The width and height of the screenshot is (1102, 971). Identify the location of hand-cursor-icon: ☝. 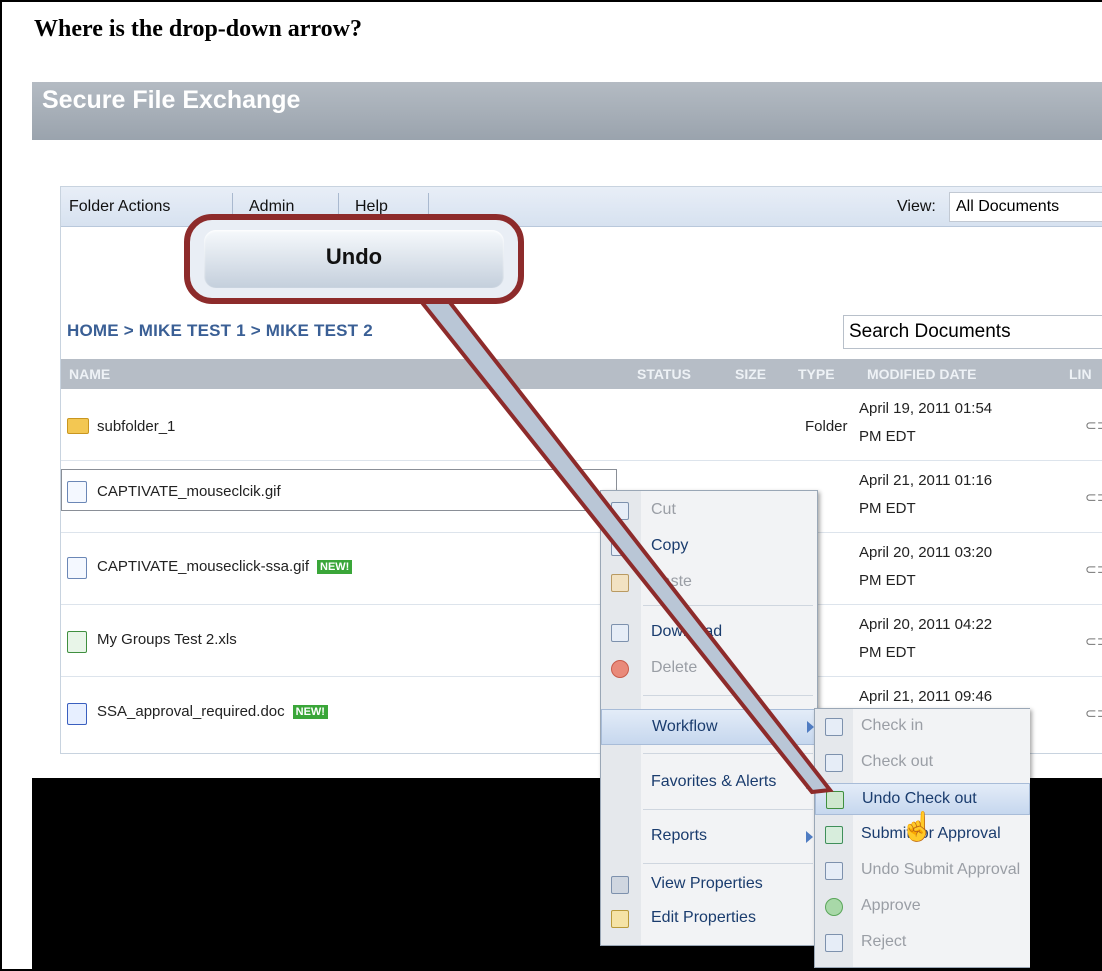
(917, 826).